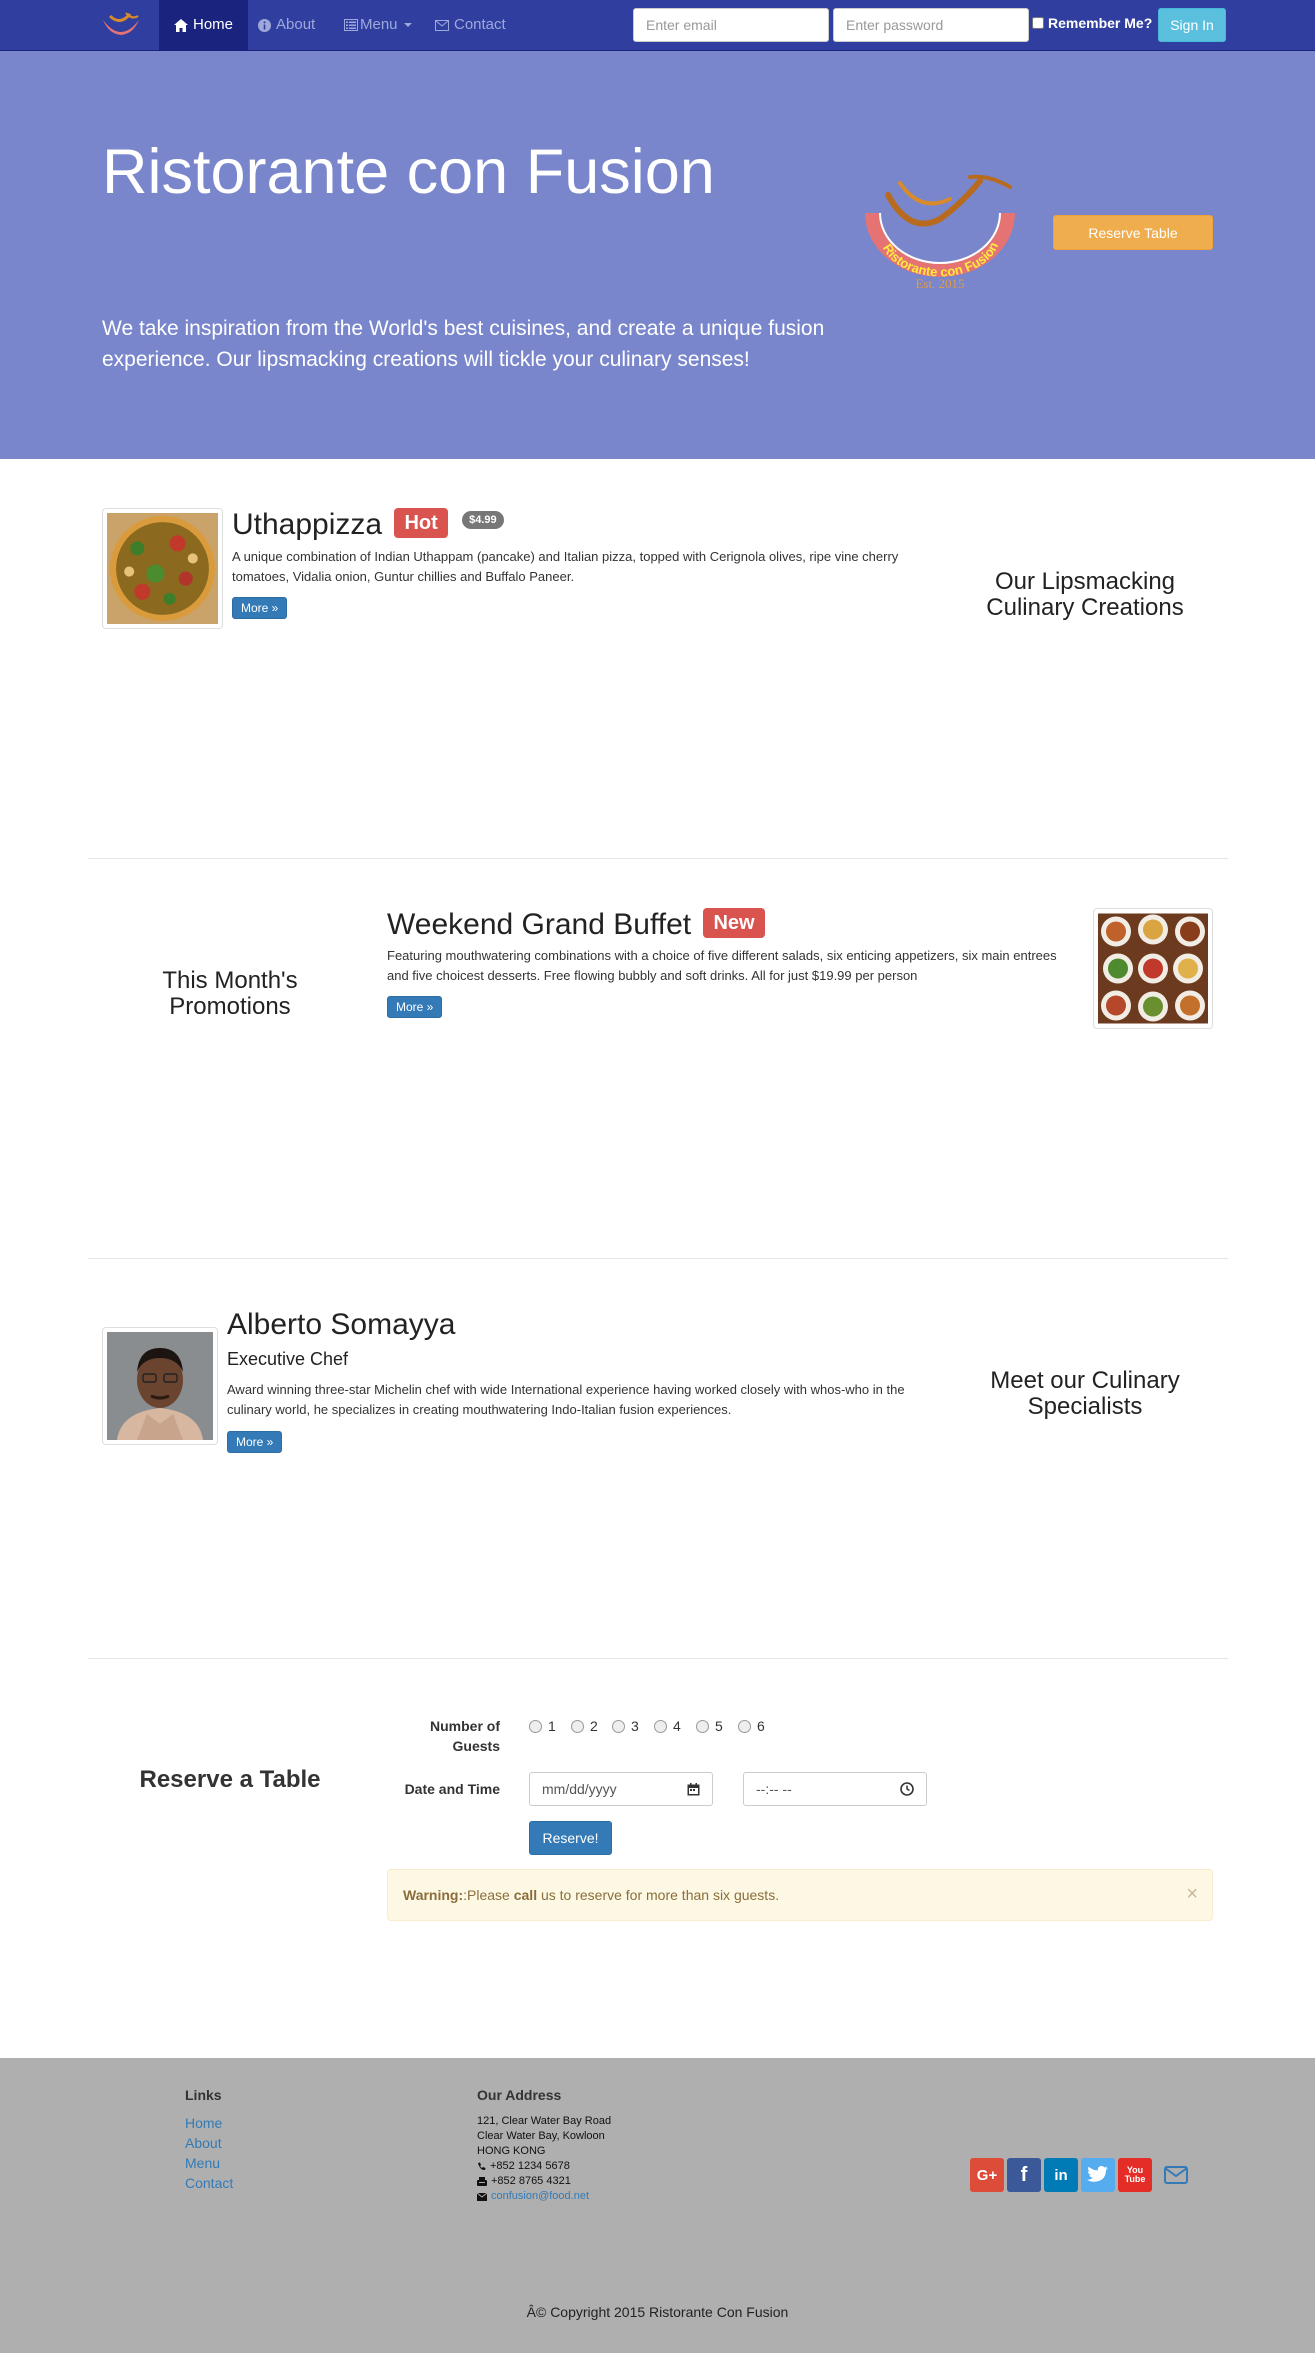  What do you see at coordinates (121, 25) in the screenshot?
I see `brand-logo` at bounding box center [121, 25].